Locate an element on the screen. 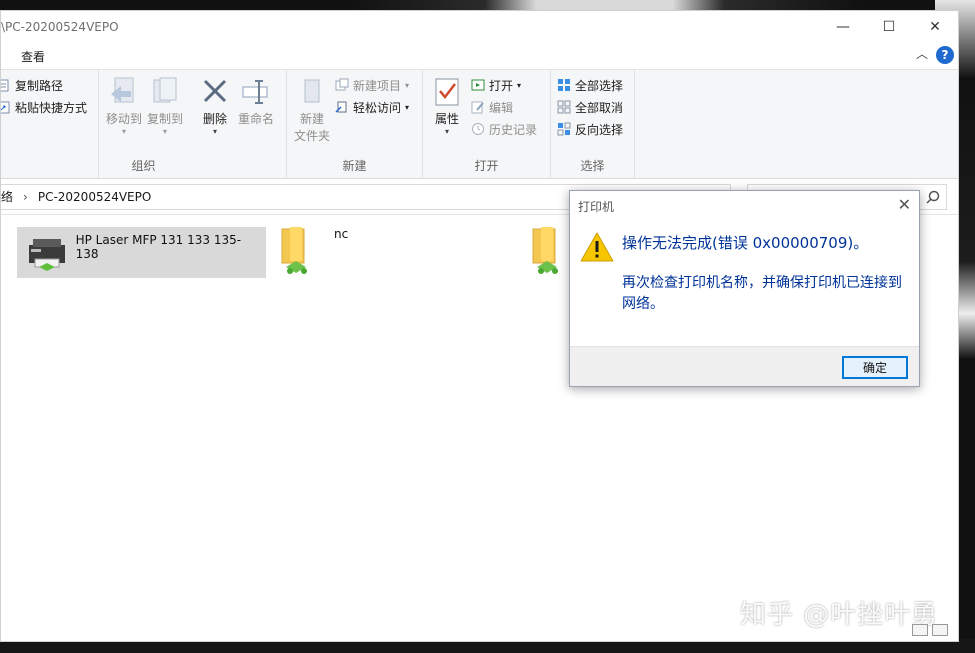 The height and width of the screenshot is (653, 975). title-bar: \PC-20200524VEPO — ☐ ✕ is located at coordinates (479, 27).